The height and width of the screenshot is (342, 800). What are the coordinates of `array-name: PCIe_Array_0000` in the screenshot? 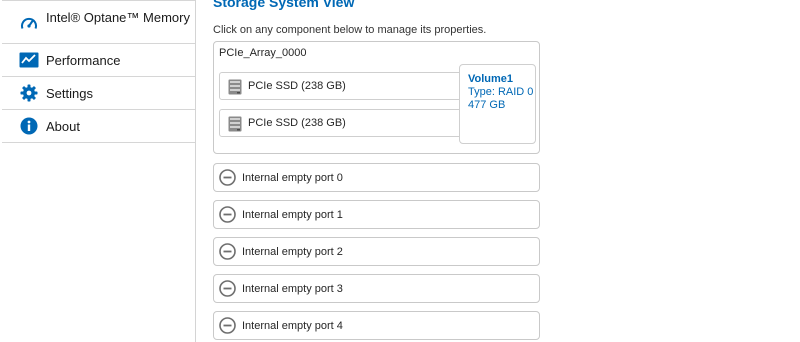 It's located at (263, 53).